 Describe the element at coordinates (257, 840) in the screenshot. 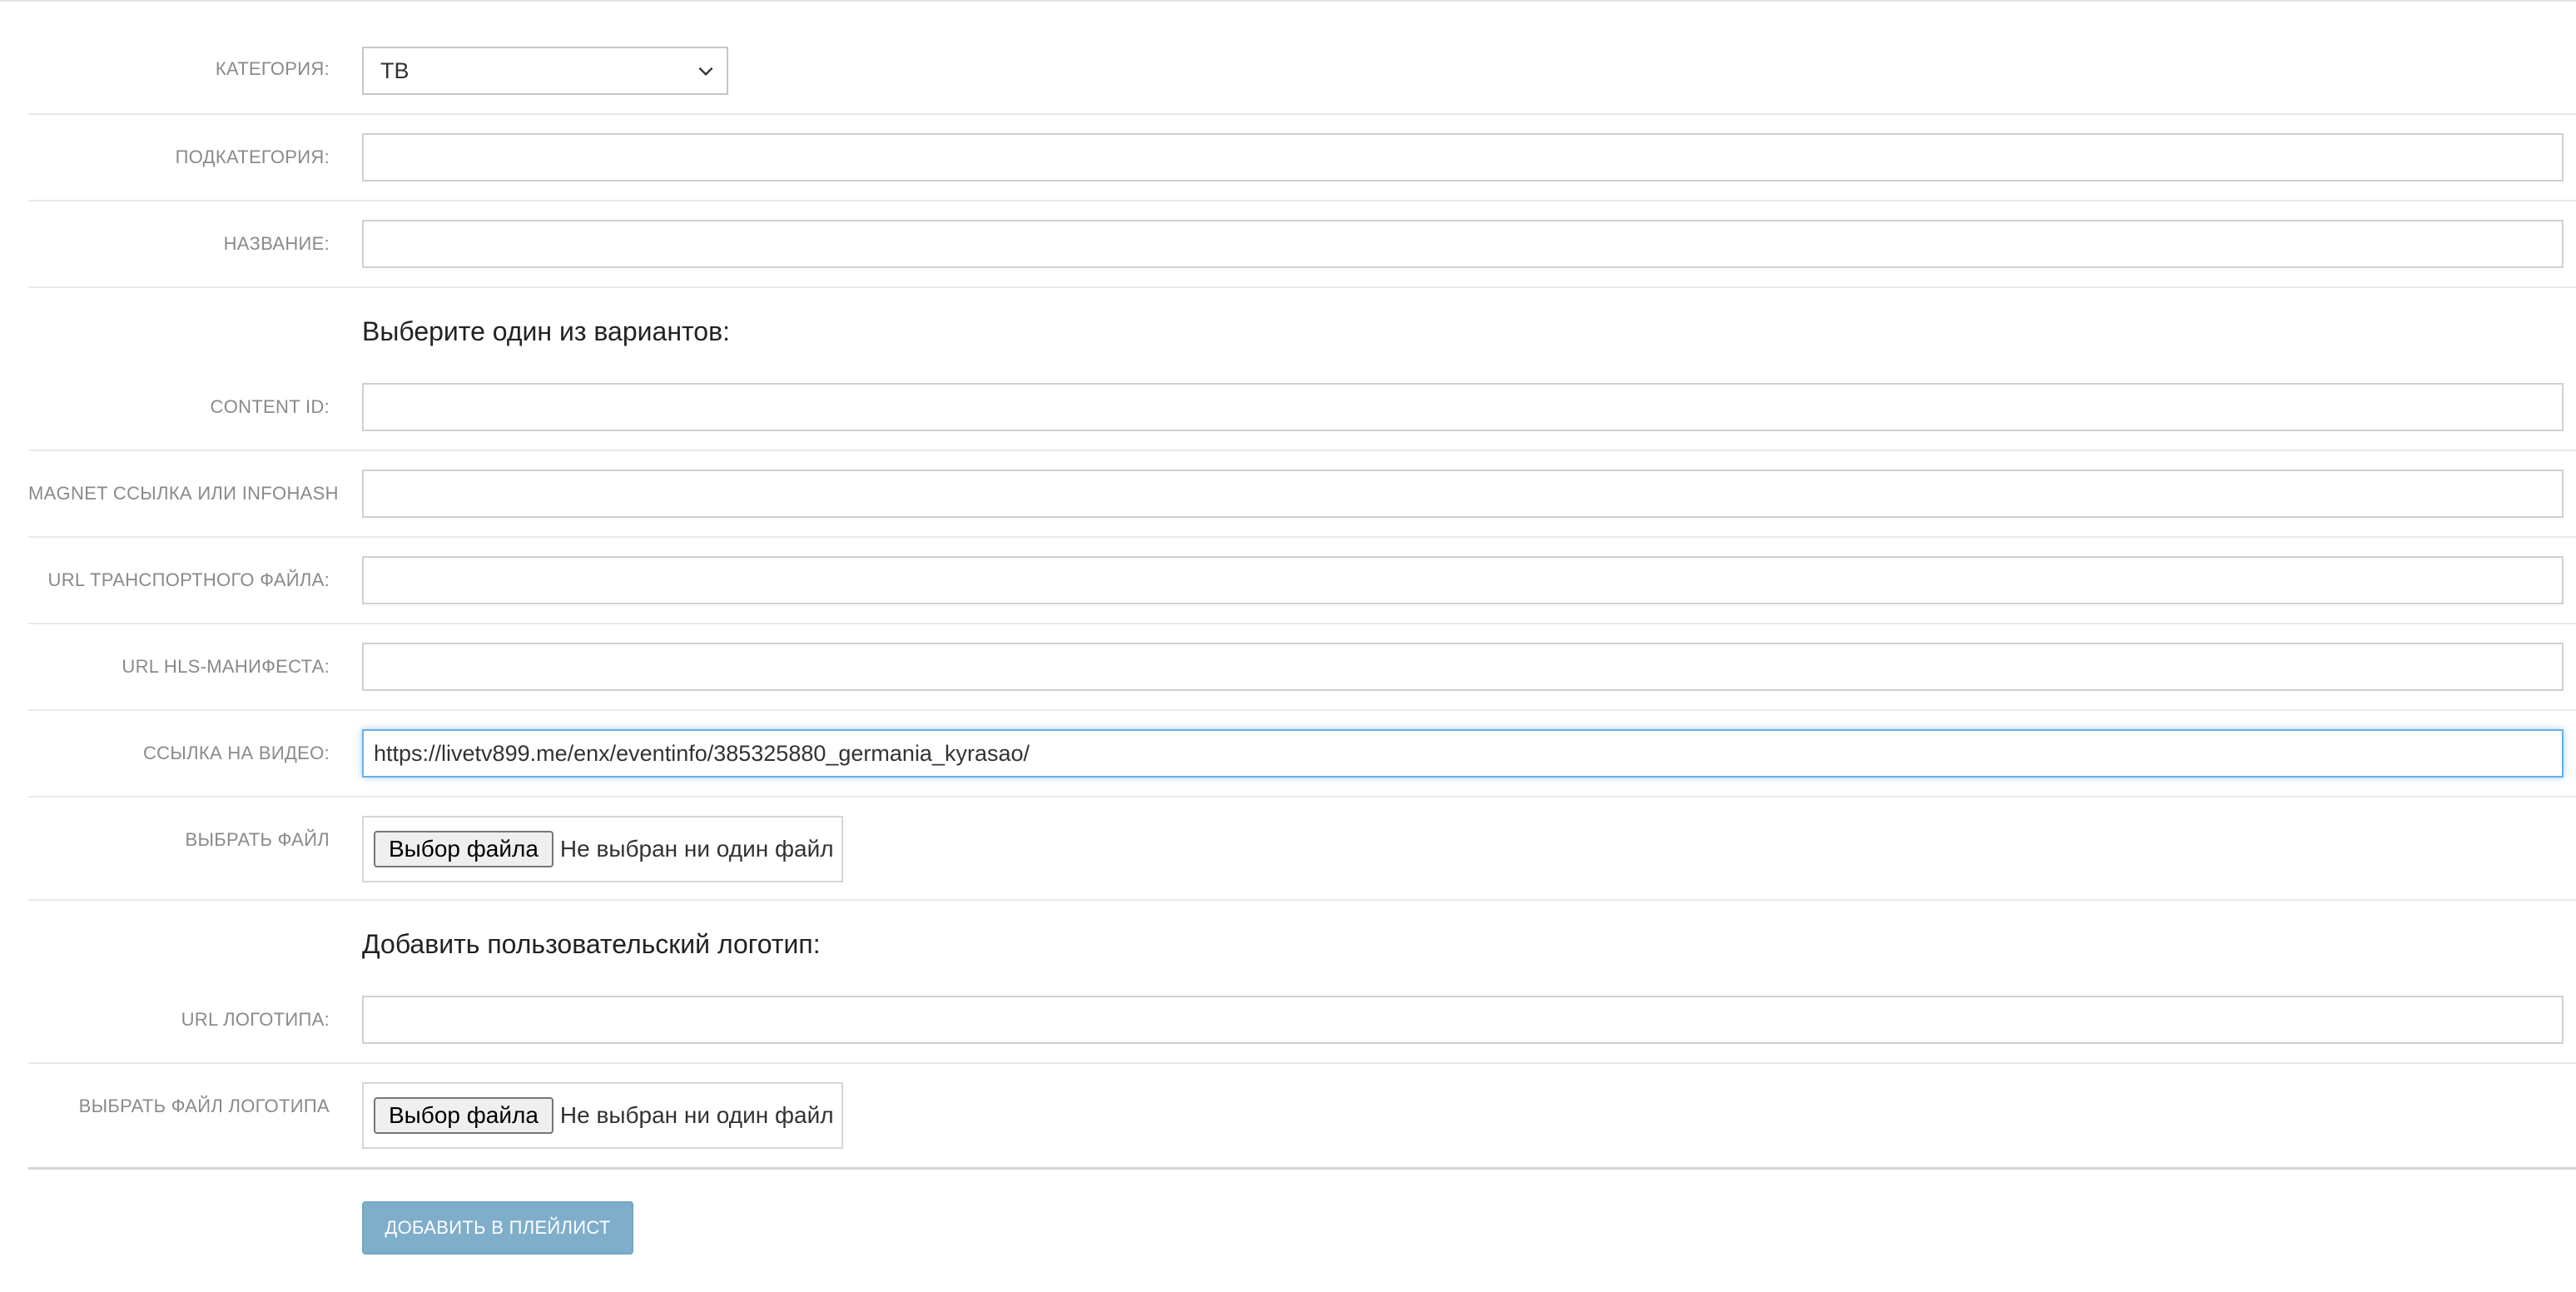

I see `choose-file-label: ВЫБРАТЬ ФАЙЛ` at that location.